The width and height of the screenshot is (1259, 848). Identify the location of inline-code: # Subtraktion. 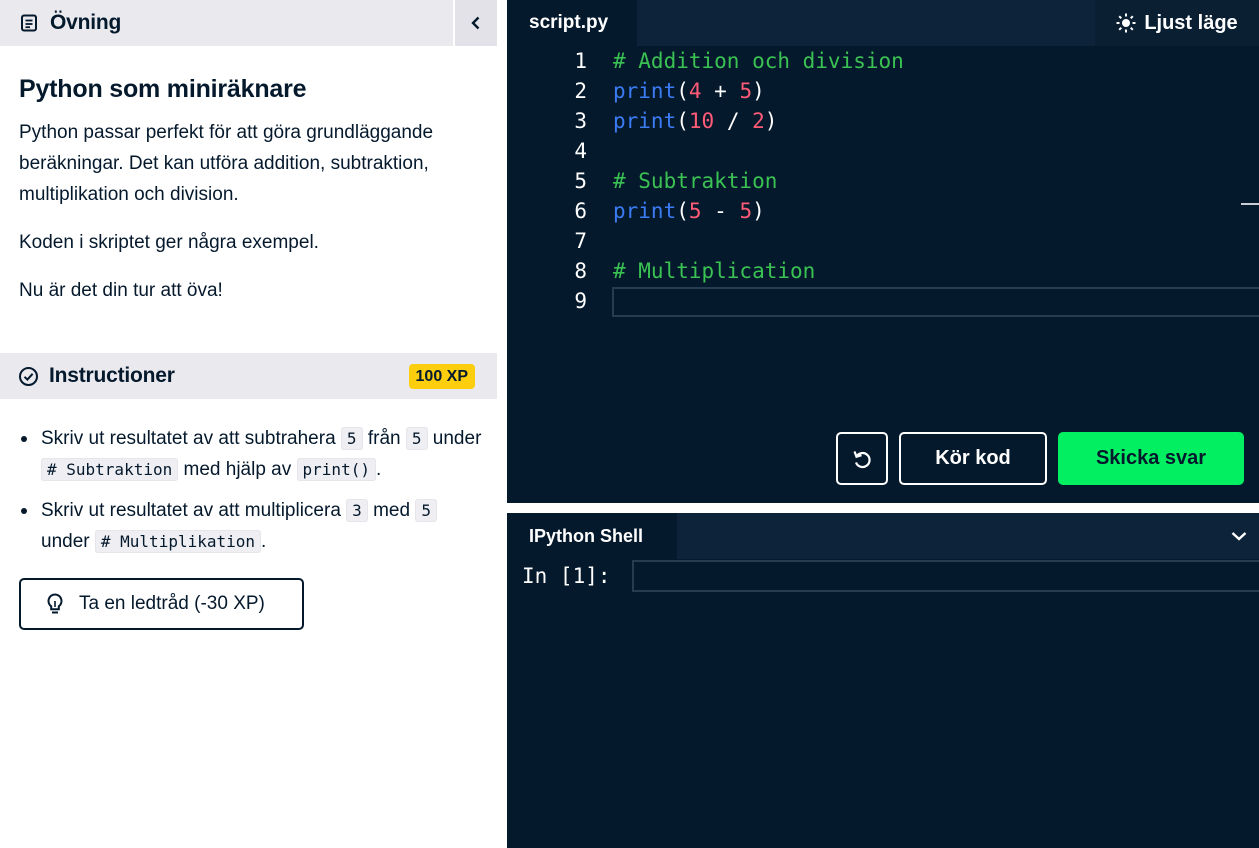
(110, 469).